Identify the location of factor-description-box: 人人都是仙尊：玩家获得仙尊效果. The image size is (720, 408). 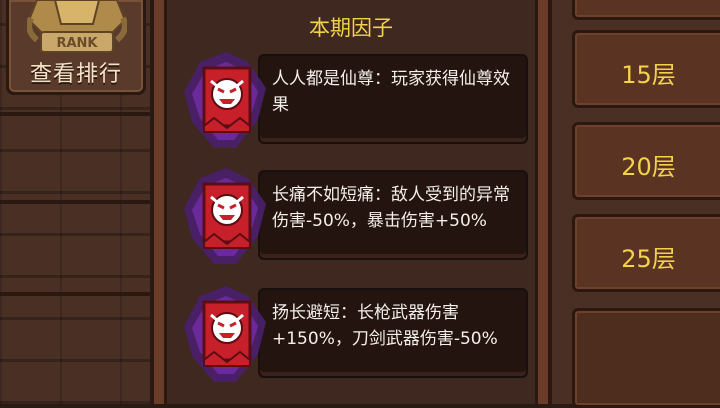
(393, 99).